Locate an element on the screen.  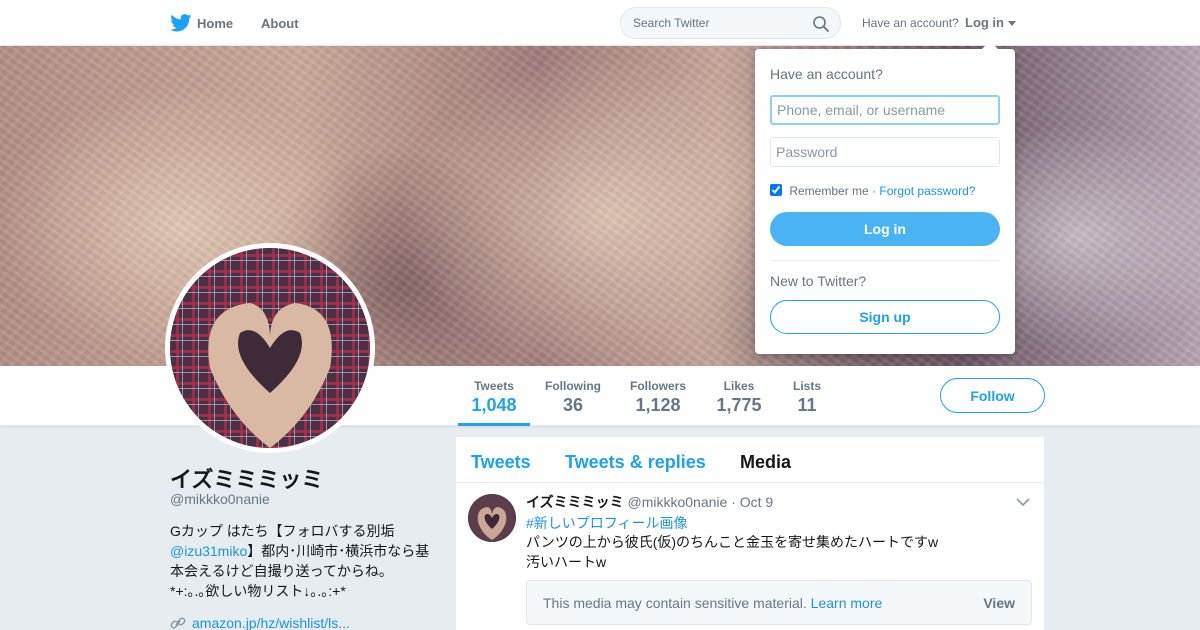
bio-mention-link: @izu31miko is located at coordinates (208, 551).